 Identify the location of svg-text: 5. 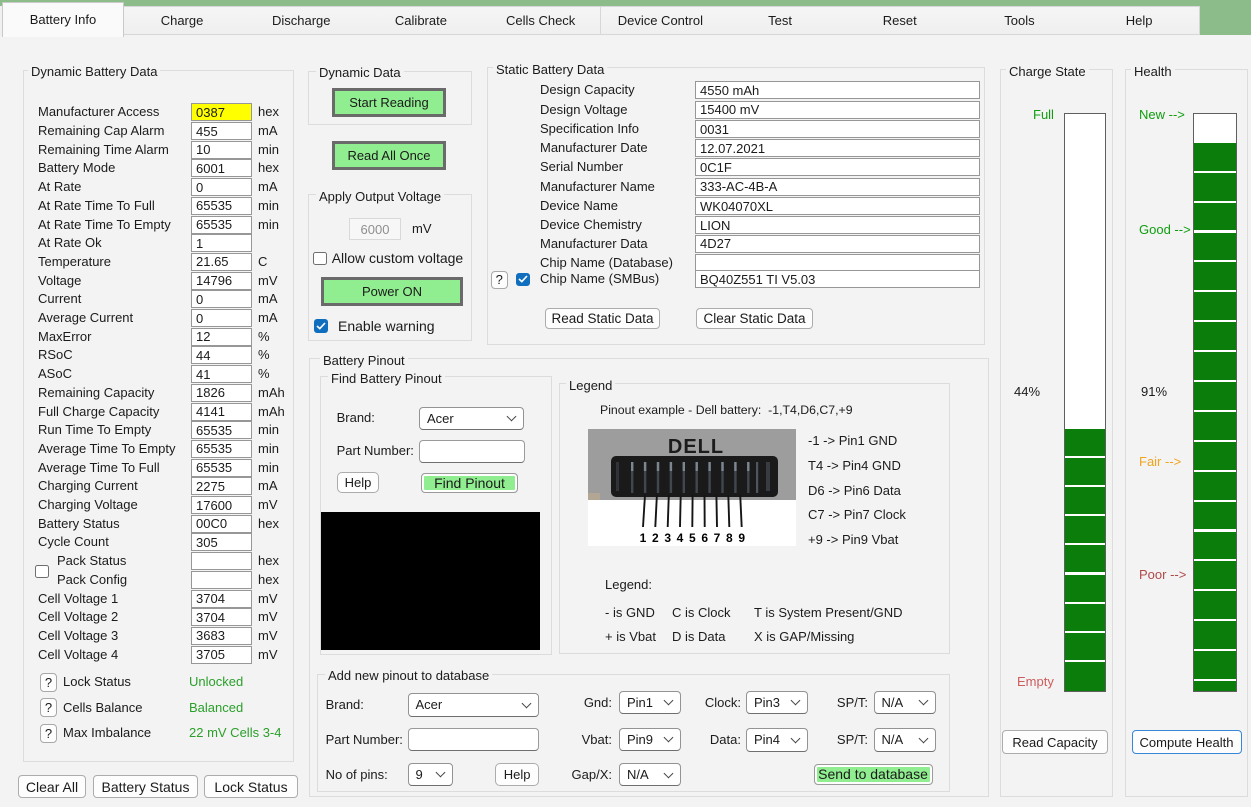
(692, 538).